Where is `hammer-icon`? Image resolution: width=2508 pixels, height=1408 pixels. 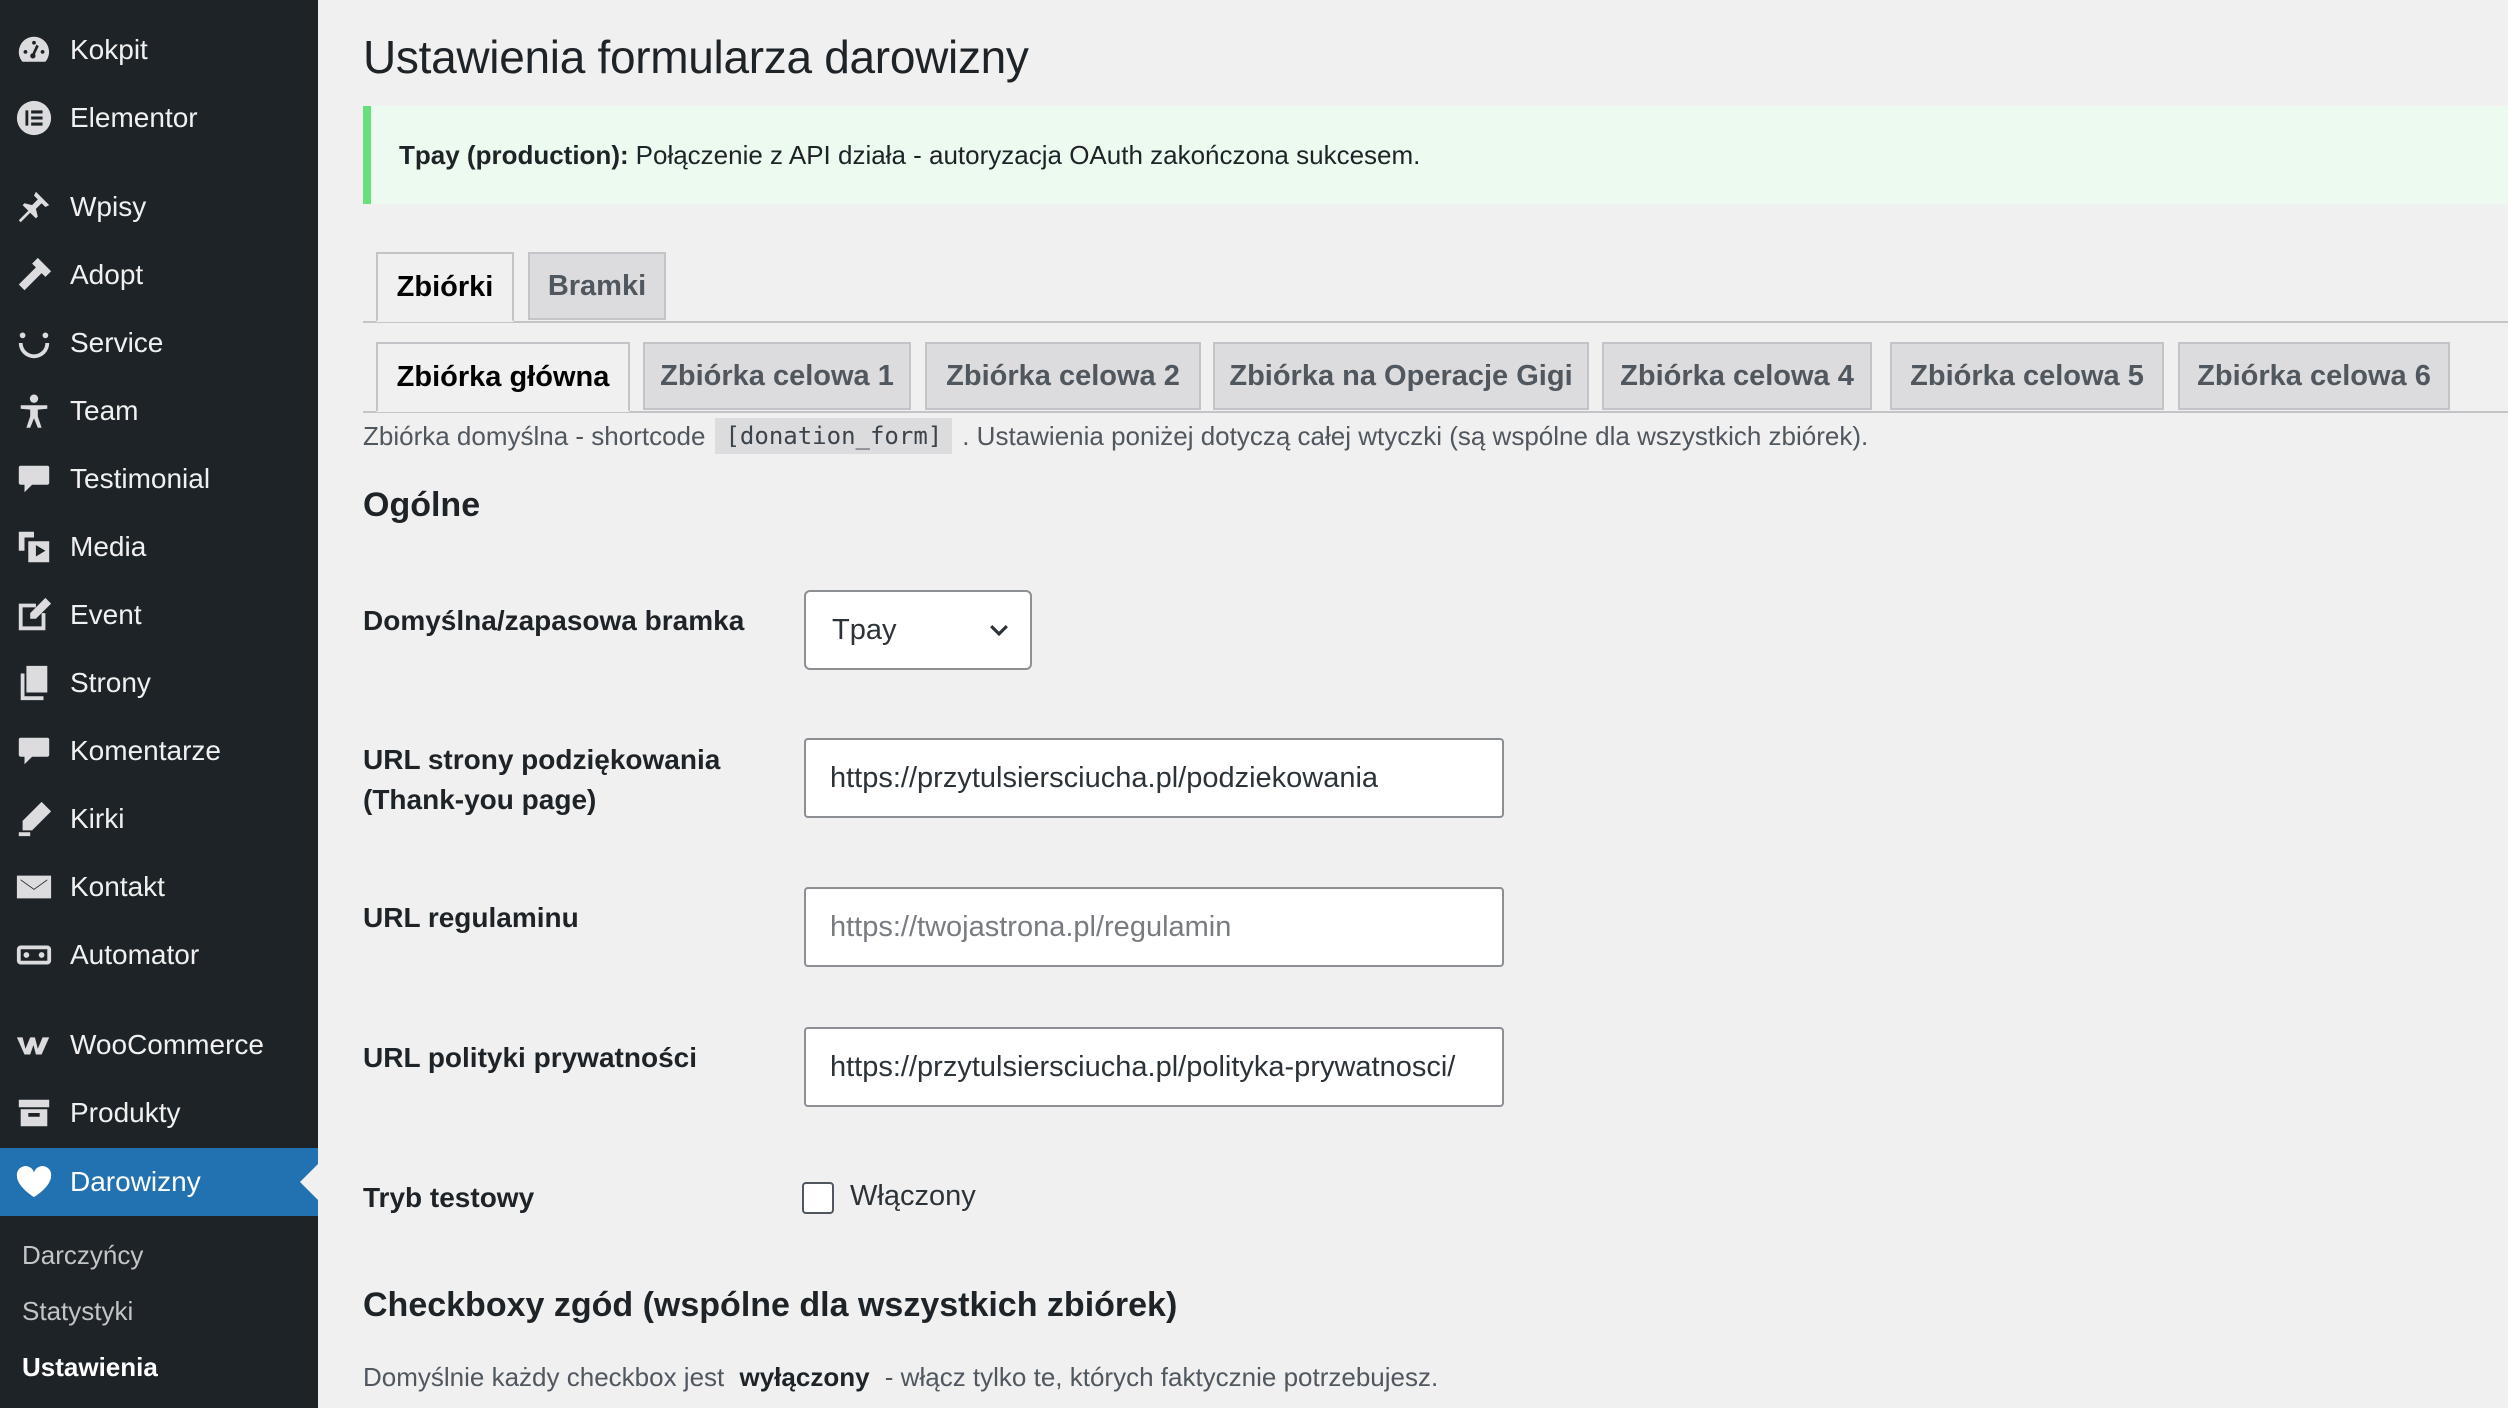
hammer-icon is located at coordinates (34, 275).